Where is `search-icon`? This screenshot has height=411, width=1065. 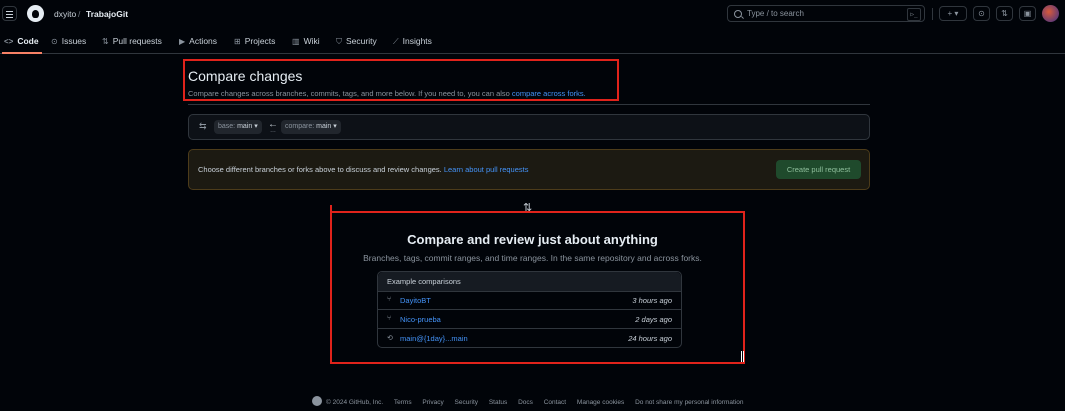
search-icon is located at coordinates (738, 14).